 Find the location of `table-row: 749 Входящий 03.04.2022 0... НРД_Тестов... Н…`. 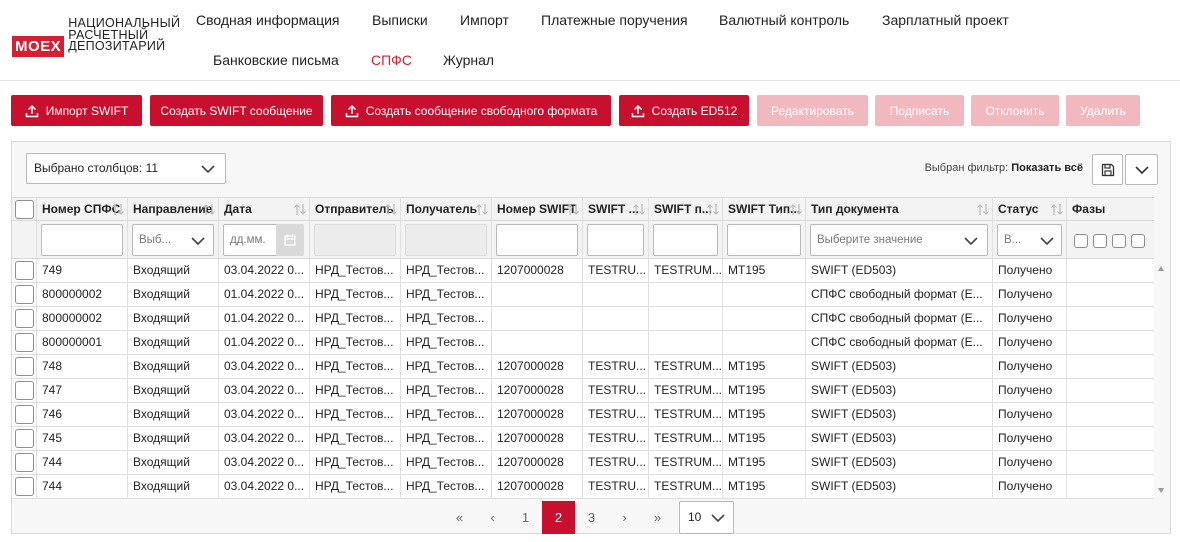

table-row: 749 Входящий 03.04.2022 0... НРД_Тестов... Н… is located at coordinates (583, 271).